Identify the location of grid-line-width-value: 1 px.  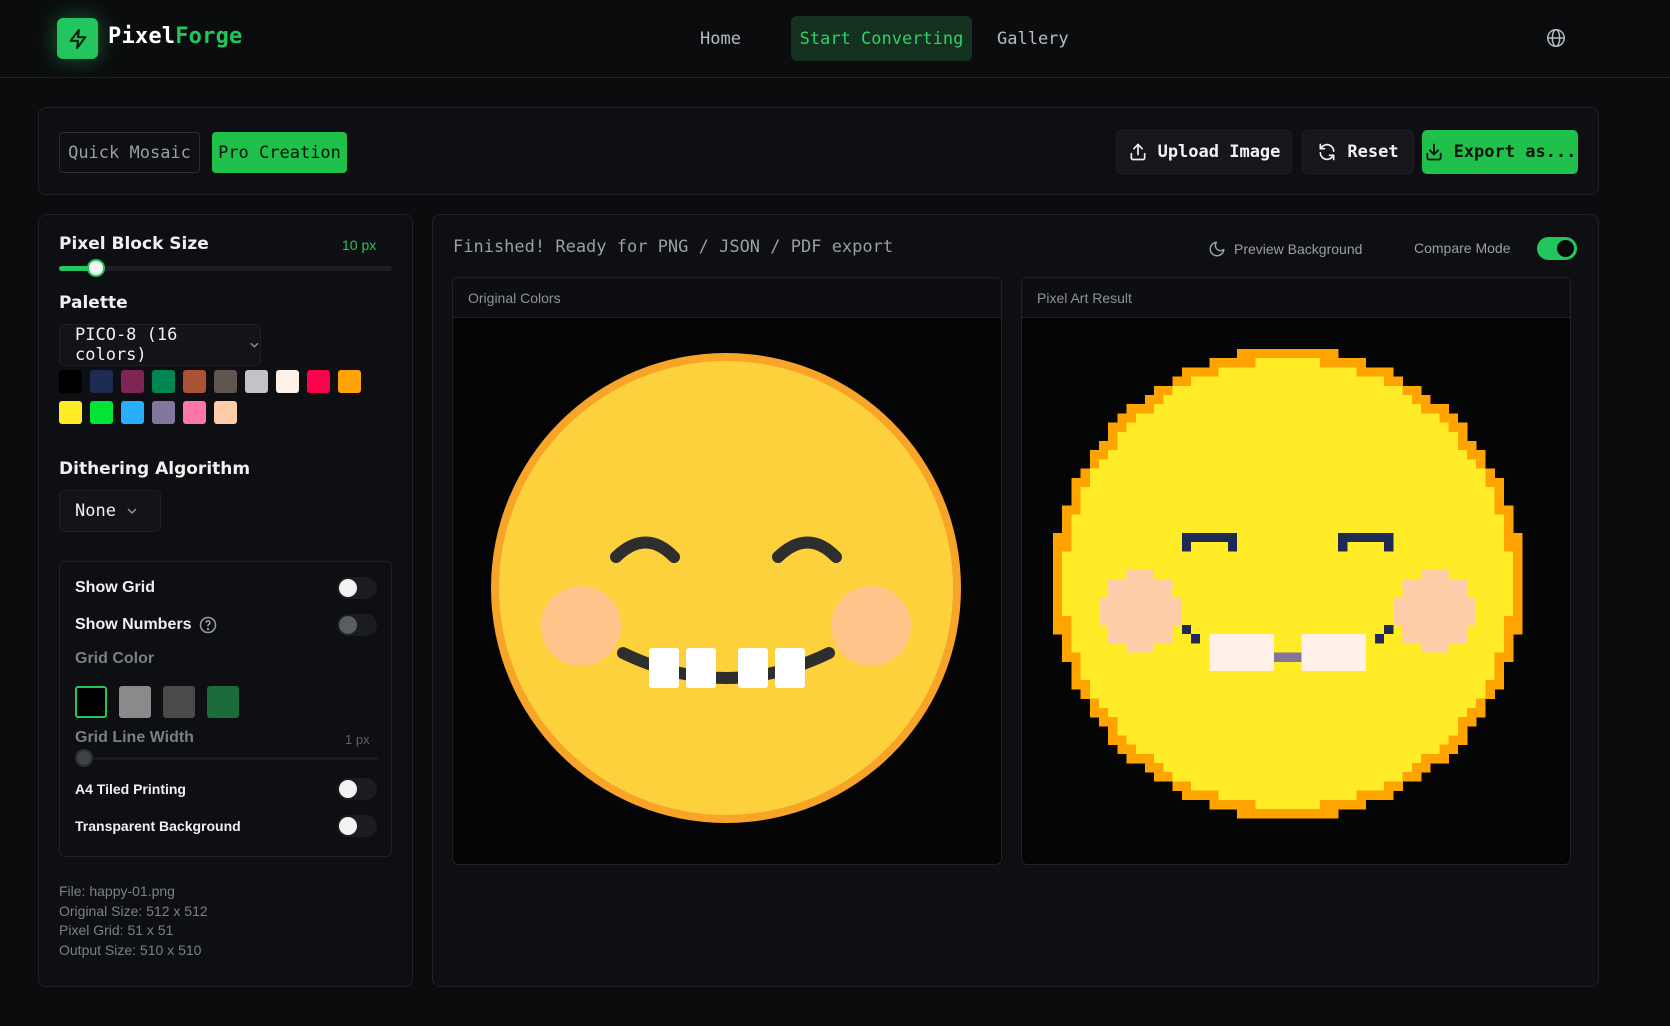
(357, 739).